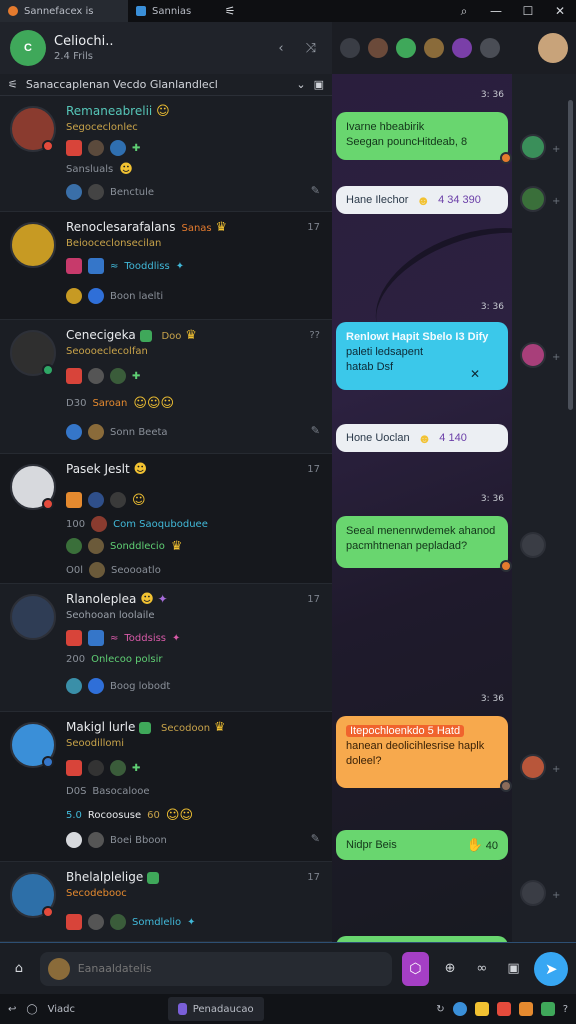 This screenshot has width=576, height=1024. I want to click on search-icon: ⌕, so click(464, 11).